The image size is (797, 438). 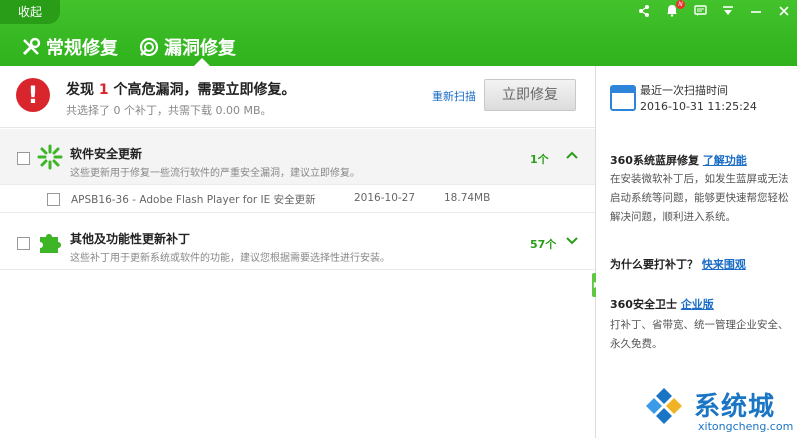 What do you see at coordinates (230, 258) in the screenshot?
I see `category-desc: 这些补丁用于更新系统或软件的功能，建议您根据需要选择性进行安装。` at bounding box center [230, 258].